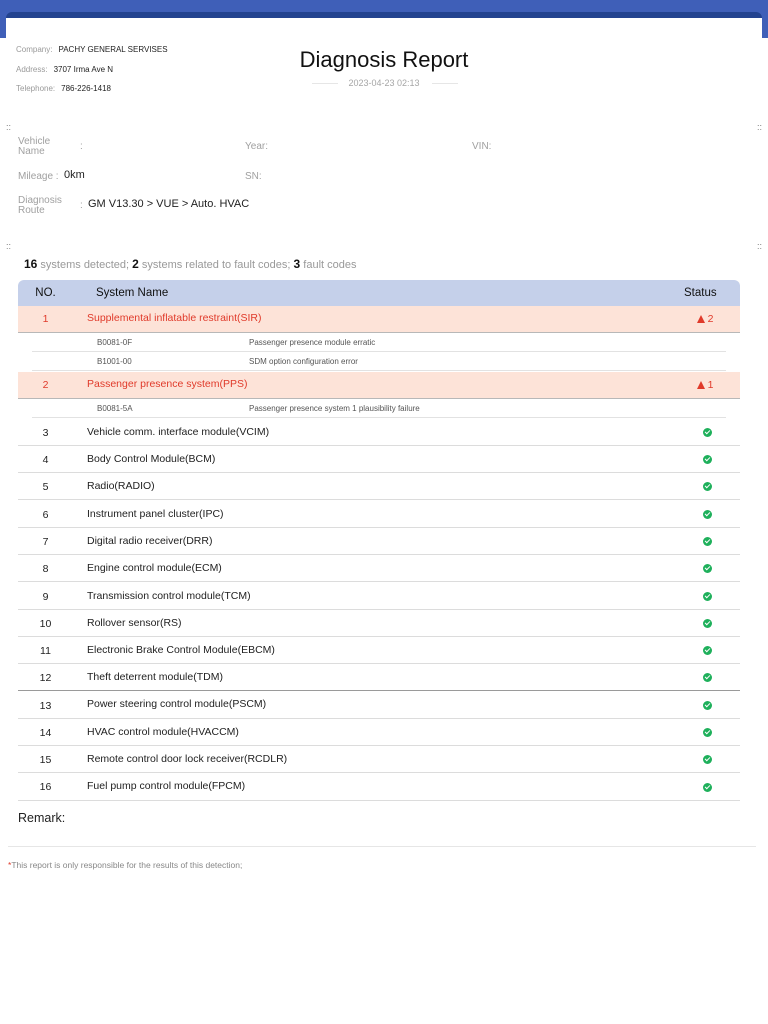 Image resolution: width=768 pixels, height=1024 pixels. Describe the element at coordinates (330, 265) in the screenshot. I see `codes-text: fault codes` at that location.